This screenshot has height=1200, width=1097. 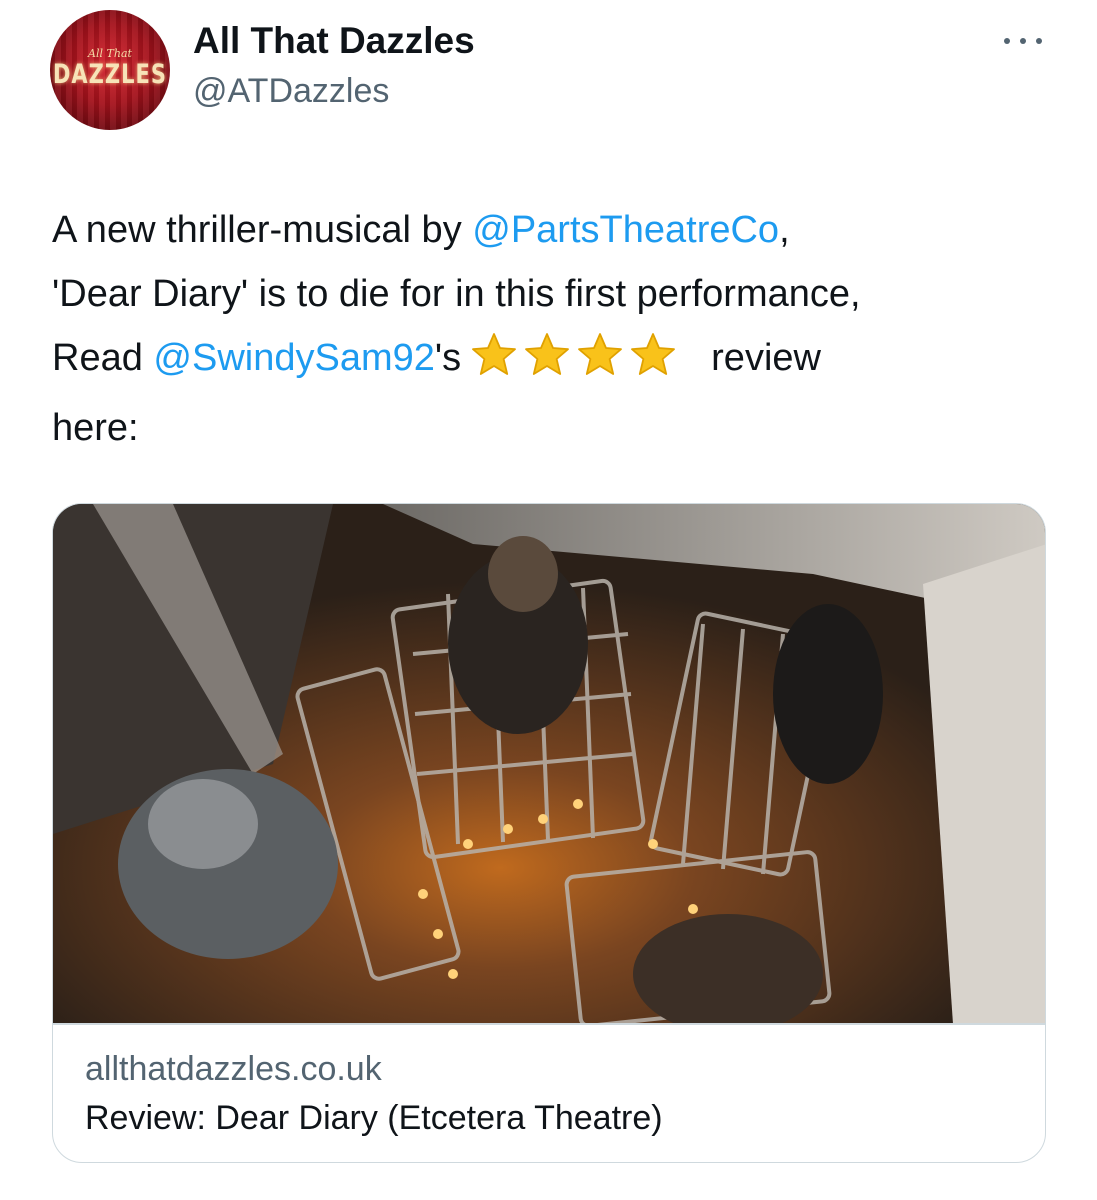 I want to click on tweet-text-segment: 's, so click(x=448, y=358).